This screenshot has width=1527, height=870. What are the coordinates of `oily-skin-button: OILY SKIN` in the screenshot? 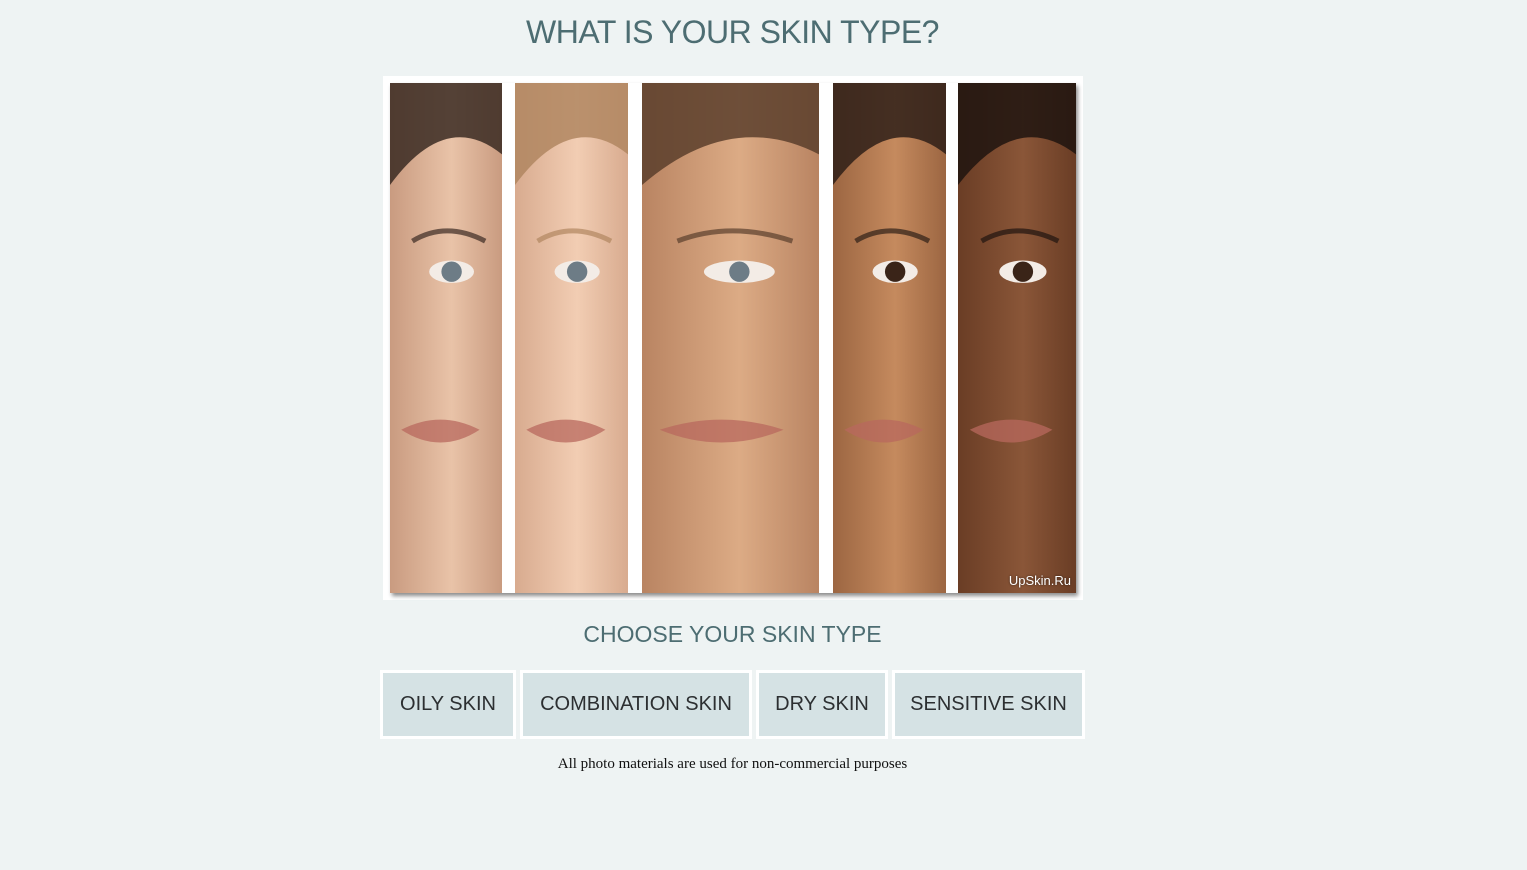 It's located at (448, 704).